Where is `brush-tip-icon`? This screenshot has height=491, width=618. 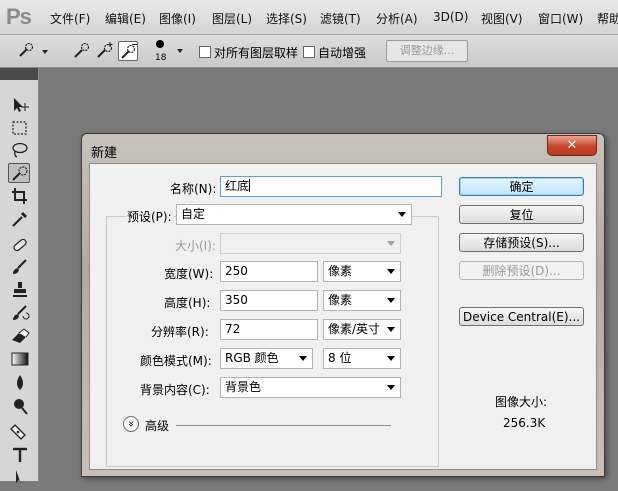 brush-tip-icon is located at coordinates (160, 44).